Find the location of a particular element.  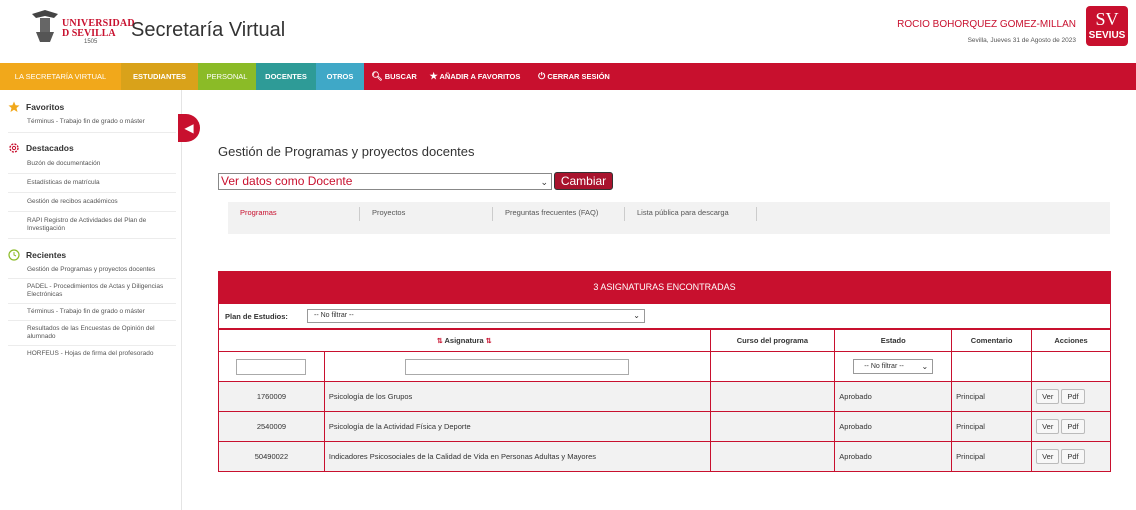

sidebar-destacados-header: Destacados is located at coordinates (92, 148).